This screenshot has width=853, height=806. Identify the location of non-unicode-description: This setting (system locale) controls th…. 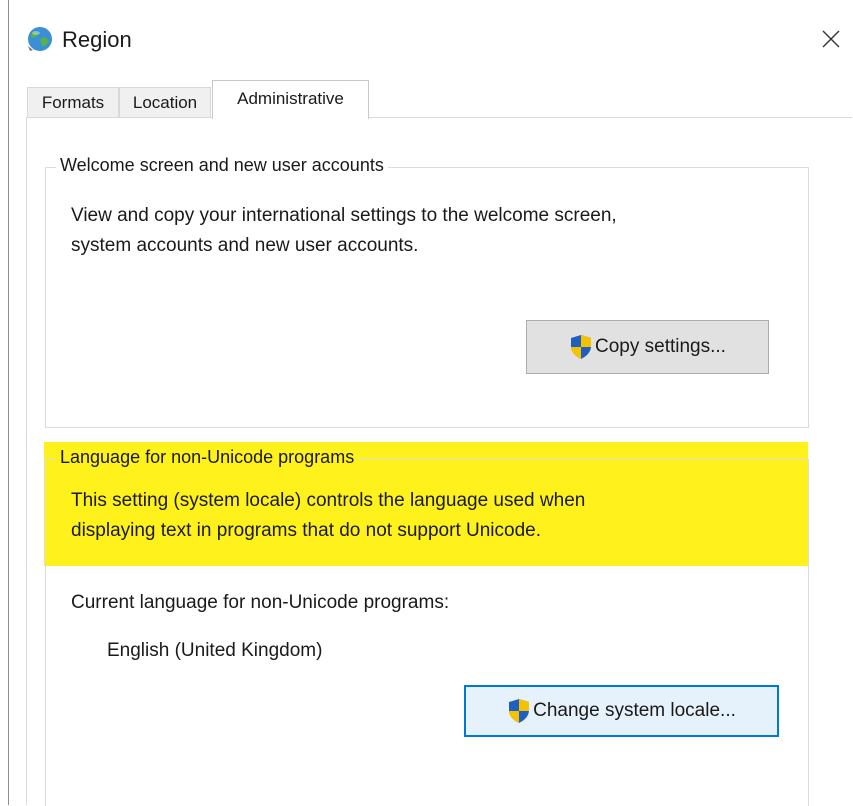
(328, 516).